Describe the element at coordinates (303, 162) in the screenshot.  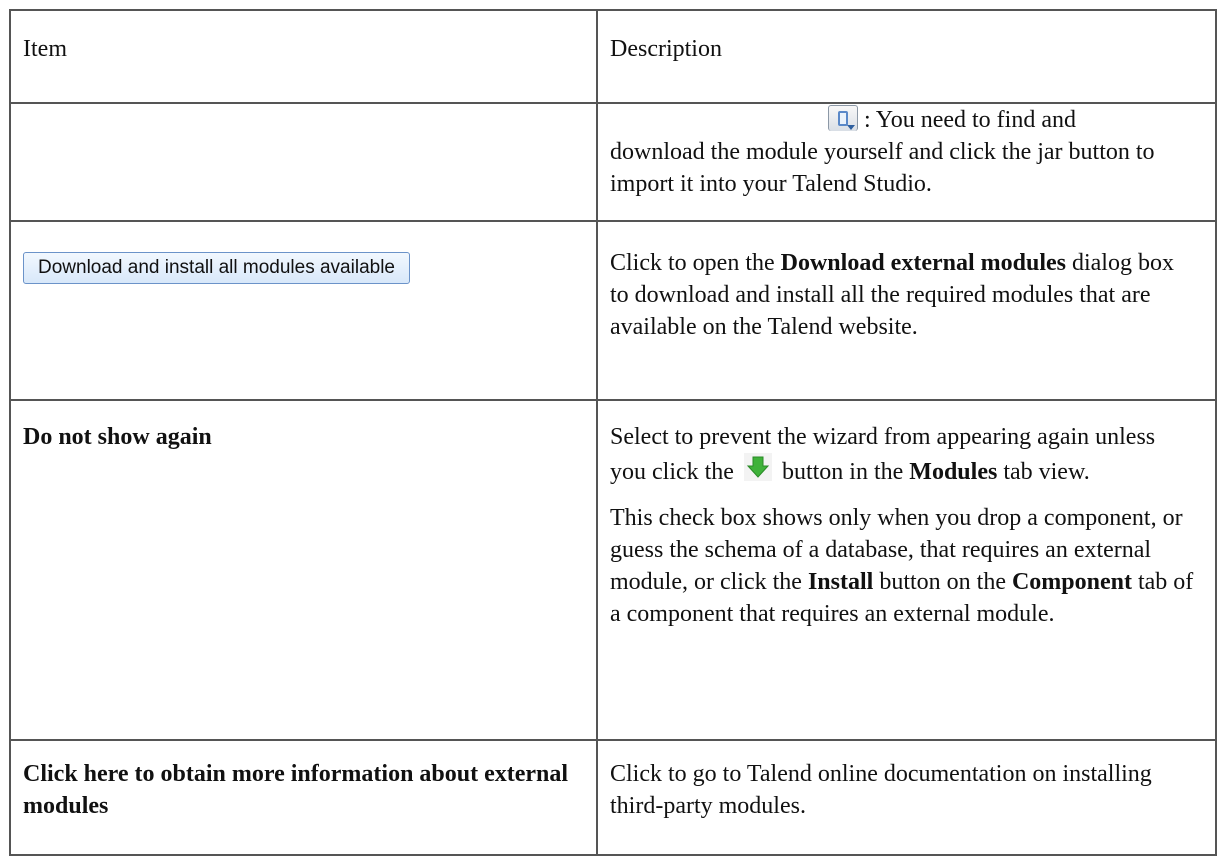
I see `jar-item-cell` at that location.